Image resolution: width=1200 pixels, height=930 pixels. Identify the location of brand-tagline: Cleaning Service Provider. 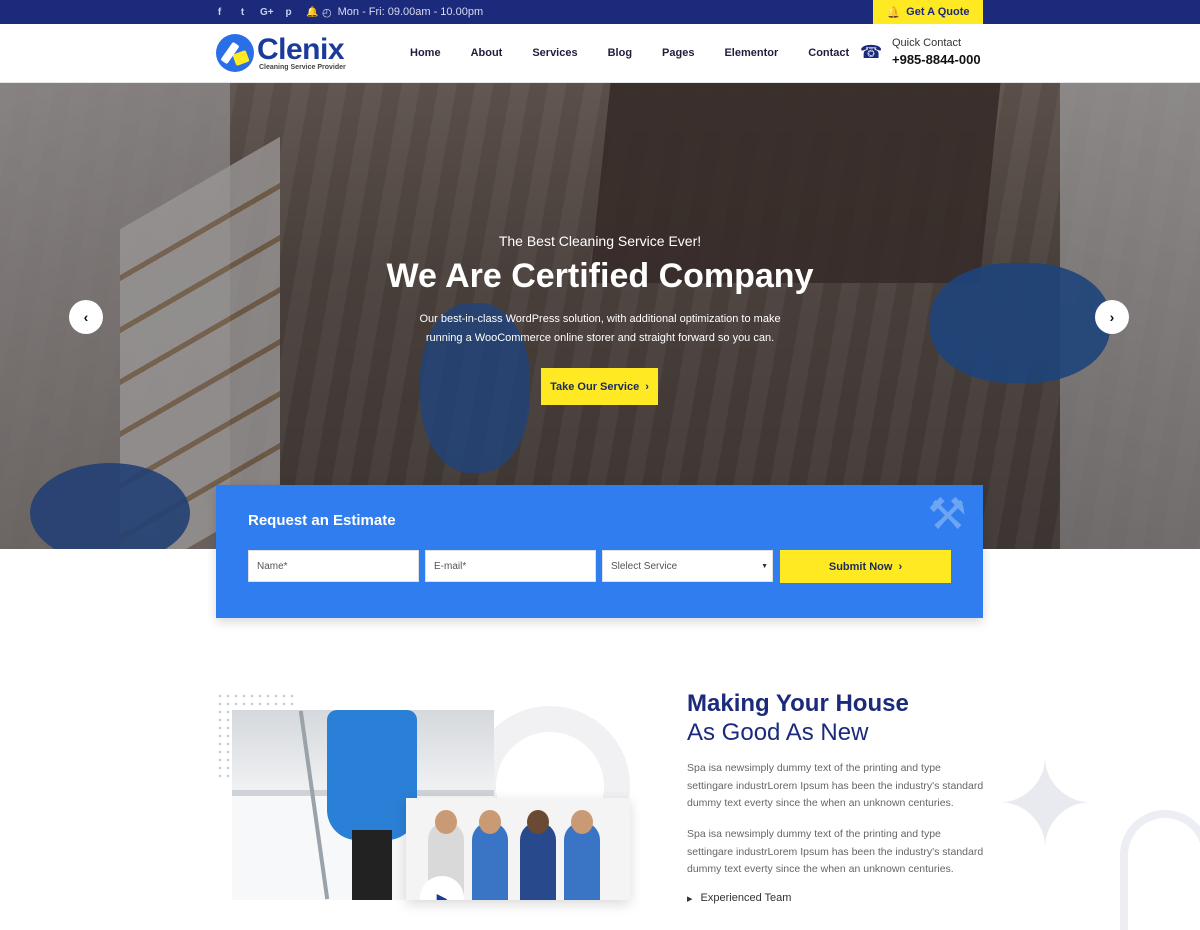
(302, 67).